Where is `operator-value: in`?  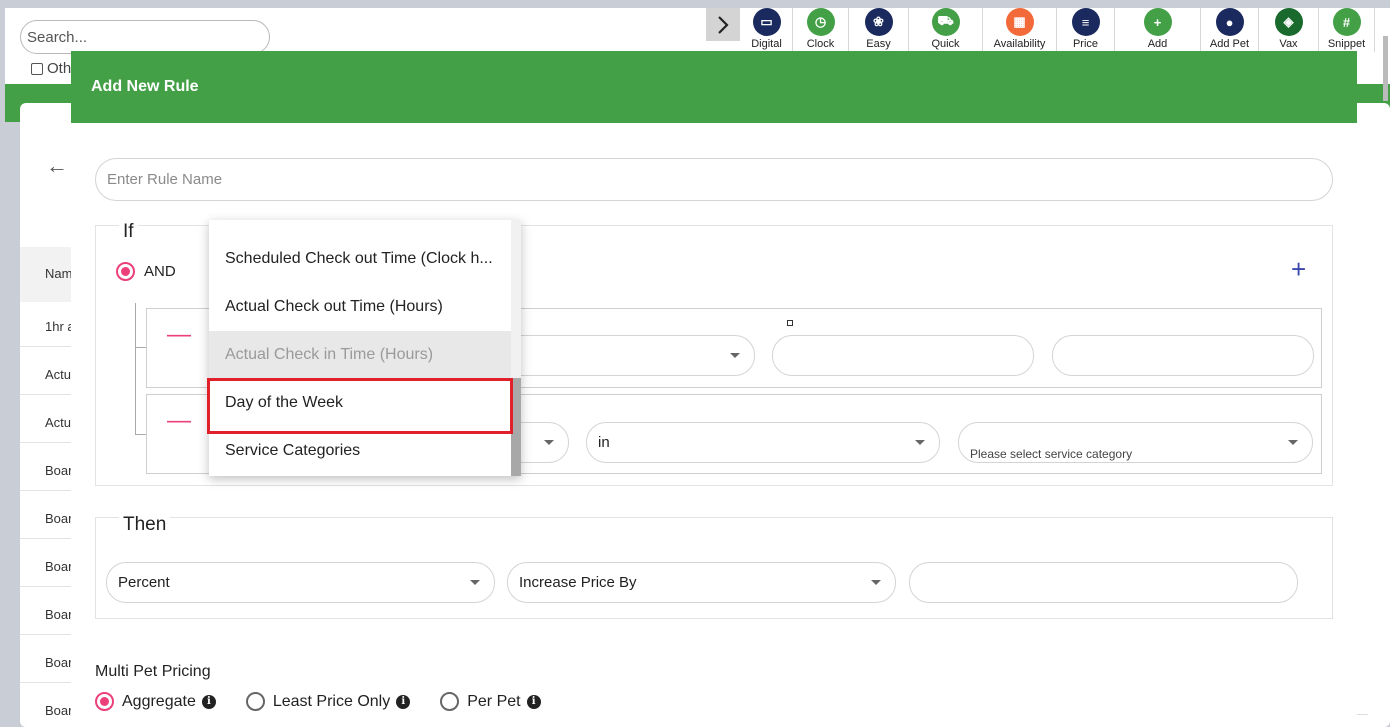 operator-value: in is located at coordinates (604, 442).